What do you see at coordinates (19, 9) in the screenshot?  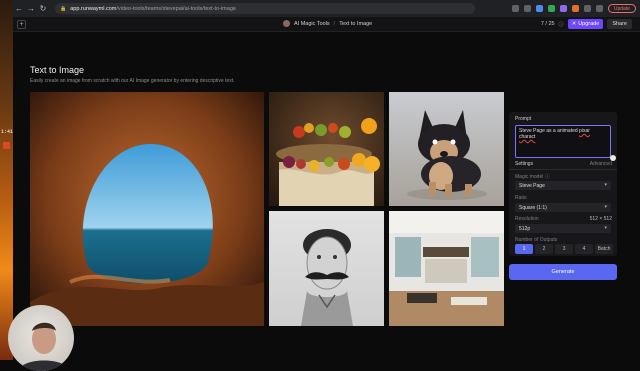 I see `back-icon: ←` at bounding box center [19, 9].